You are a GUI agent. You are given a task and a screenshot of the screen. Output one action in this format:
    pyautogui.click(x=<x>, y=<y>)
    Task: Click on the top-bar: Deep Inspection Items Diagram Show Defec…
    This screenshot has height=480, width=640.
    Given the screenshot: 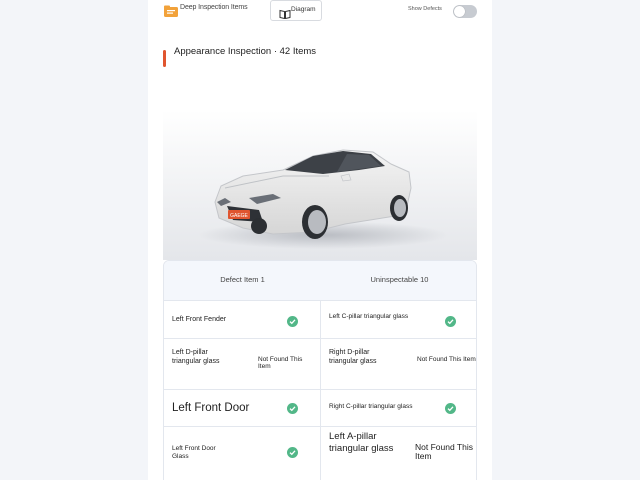 What is the action you would take?
    pyautogui.click(x=320, y=13)
    